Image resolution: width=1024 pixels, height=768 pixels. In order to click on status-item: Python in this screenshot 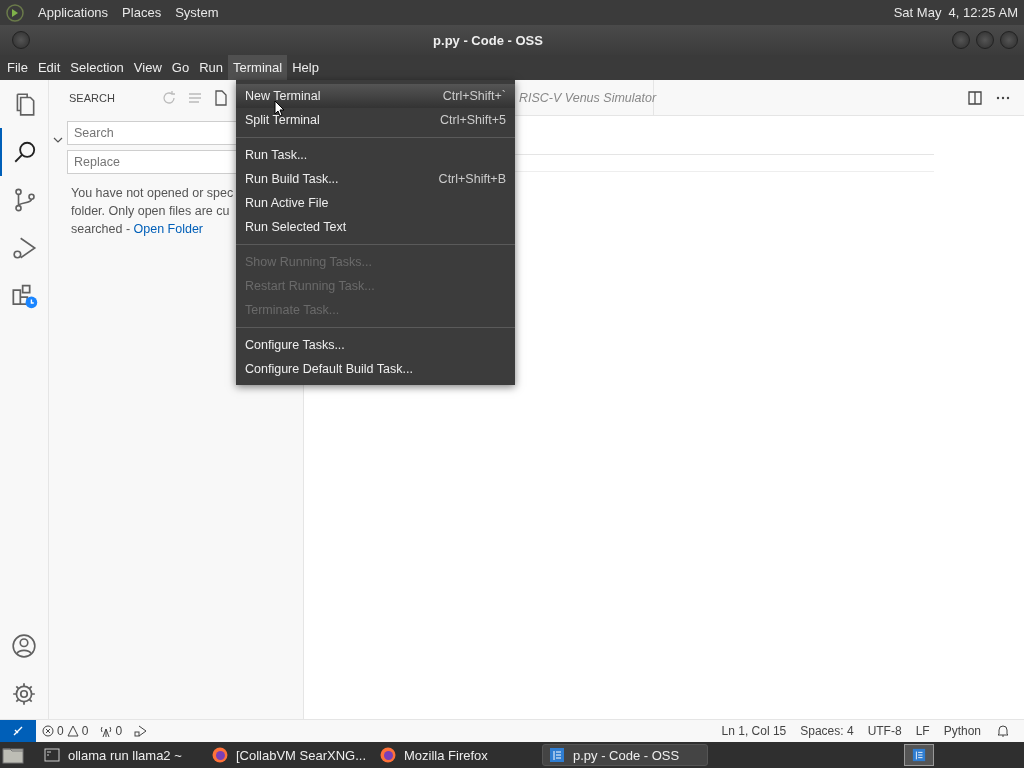, I will do `click(962, 731)`.